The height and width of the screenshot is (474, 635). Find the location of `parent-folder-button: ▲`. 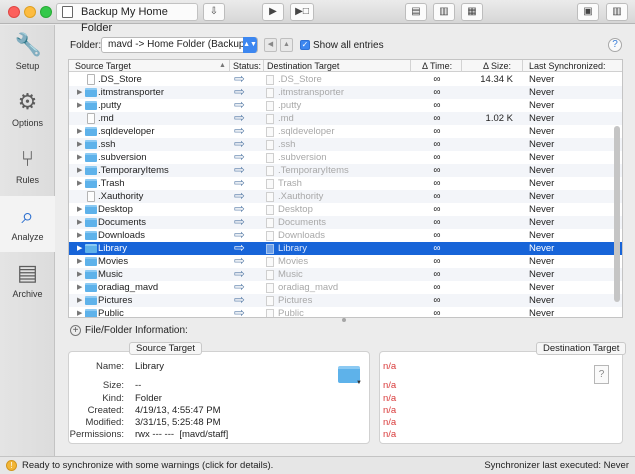

parent-folder-button: ▲ is located at coordinates (286, 45).